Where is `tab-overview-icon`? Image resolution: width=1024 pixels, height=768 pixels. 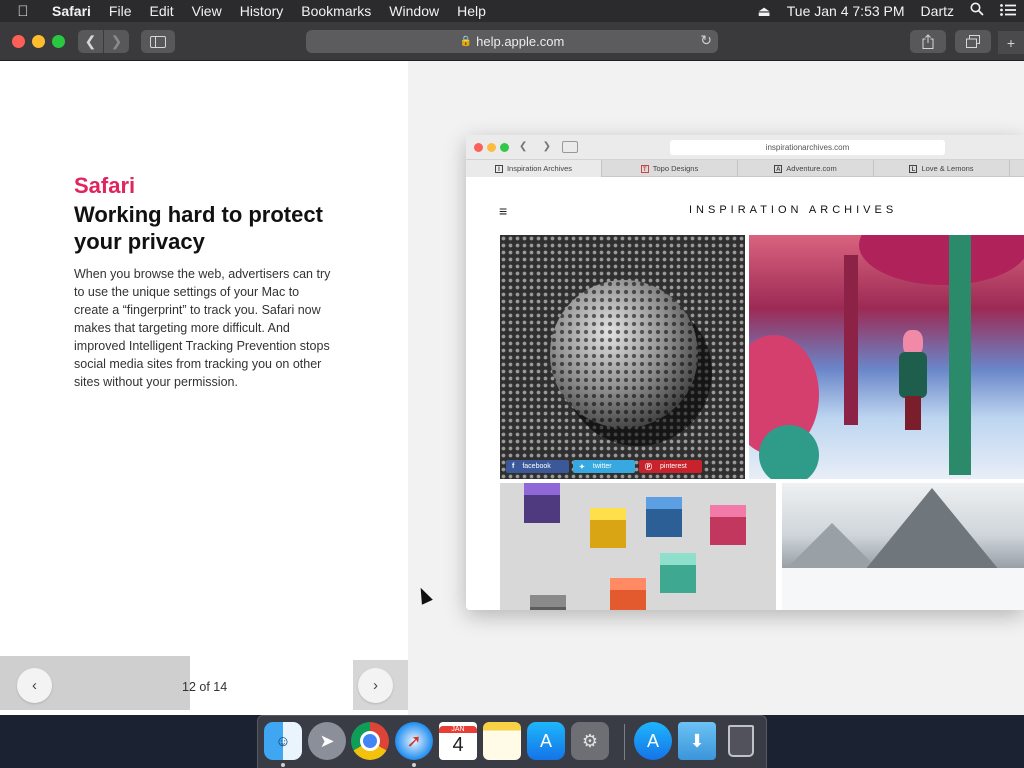
tab-overview-icon is located at coordinates (973, 41).